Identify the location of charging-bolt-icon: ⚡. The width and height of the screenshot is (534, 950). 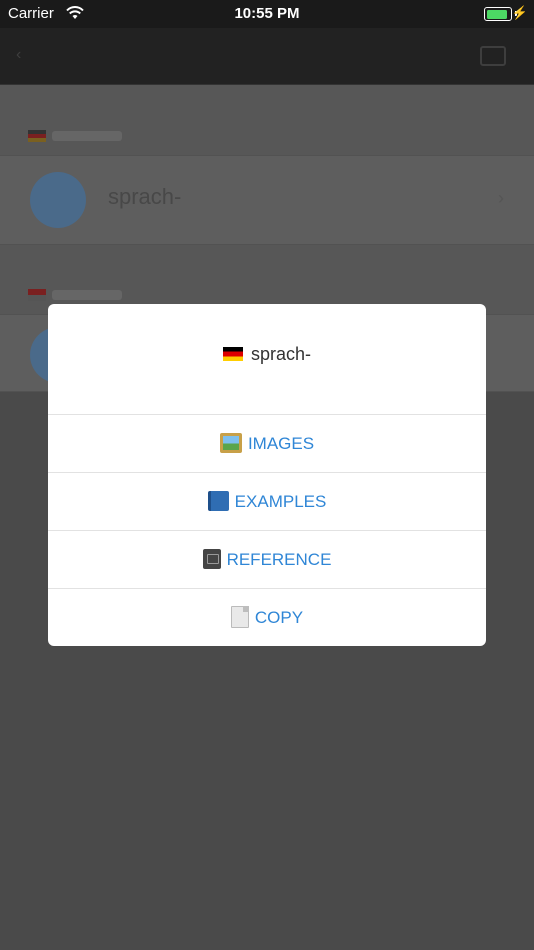
(519, 12).